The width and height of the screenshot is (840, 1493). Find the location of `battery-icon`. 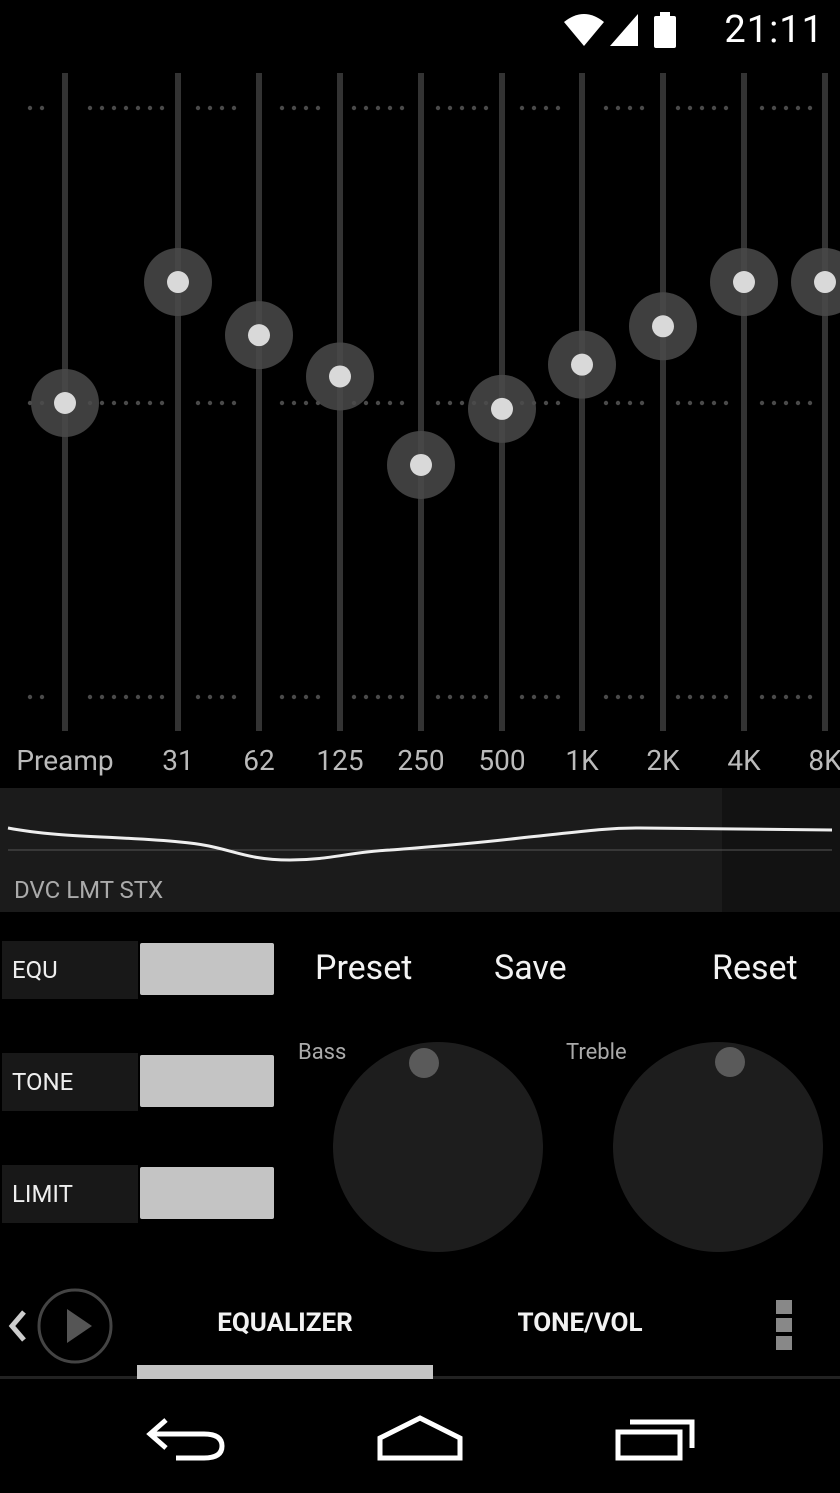

battery-icon is located at coordinates (665, 30).